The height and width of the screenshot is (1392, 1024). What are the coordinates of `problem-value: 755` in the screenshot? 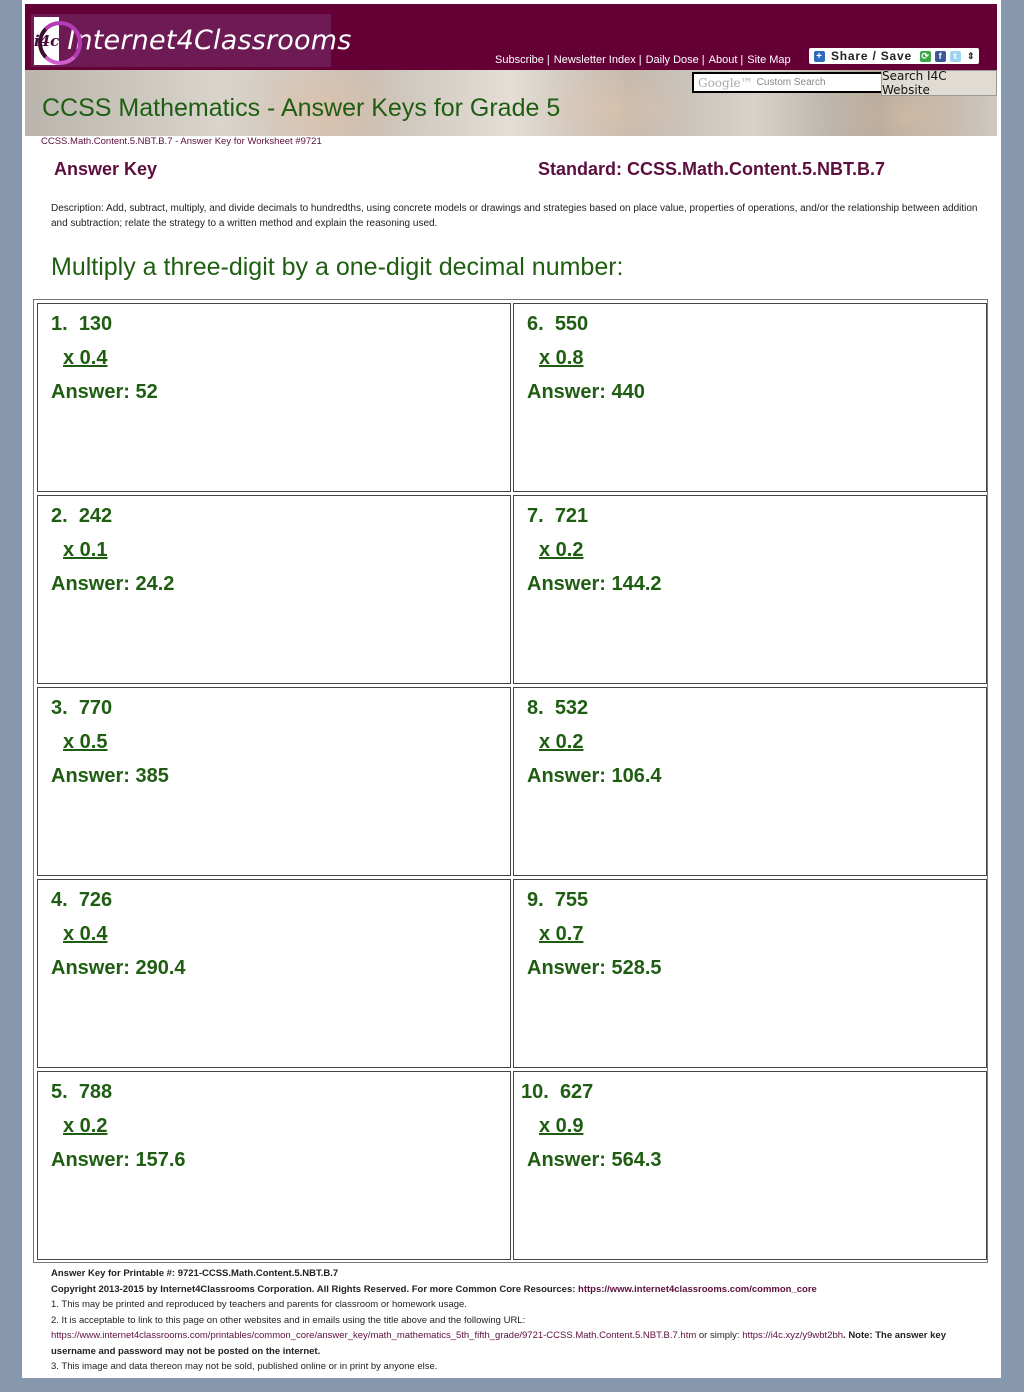 It's located at (571, 900).